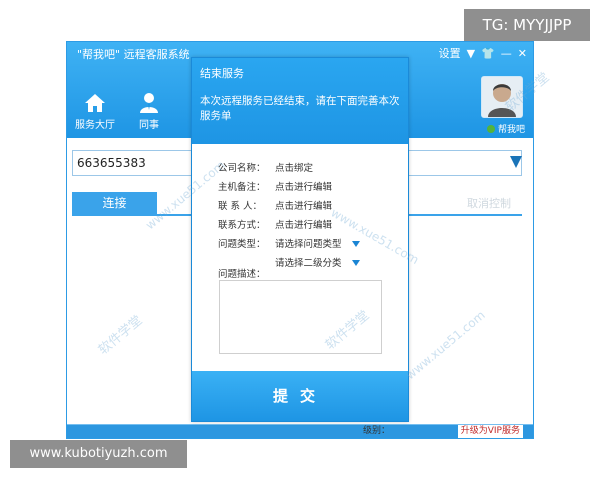 The width and height of the screenshot is (600, 480). Describe the element at coordinates (242, 244) in the screenshot. I see `field-label: 问题类型：` at that location.